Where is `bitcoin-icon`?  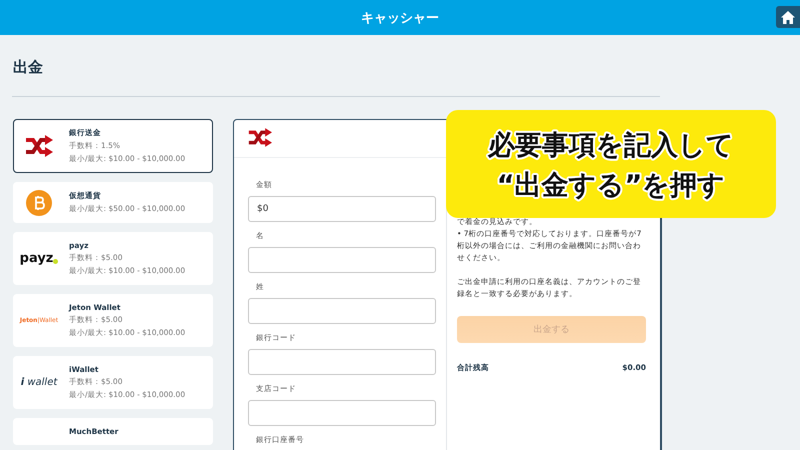 bitcoin-icon is located at coordinates (39, 203).